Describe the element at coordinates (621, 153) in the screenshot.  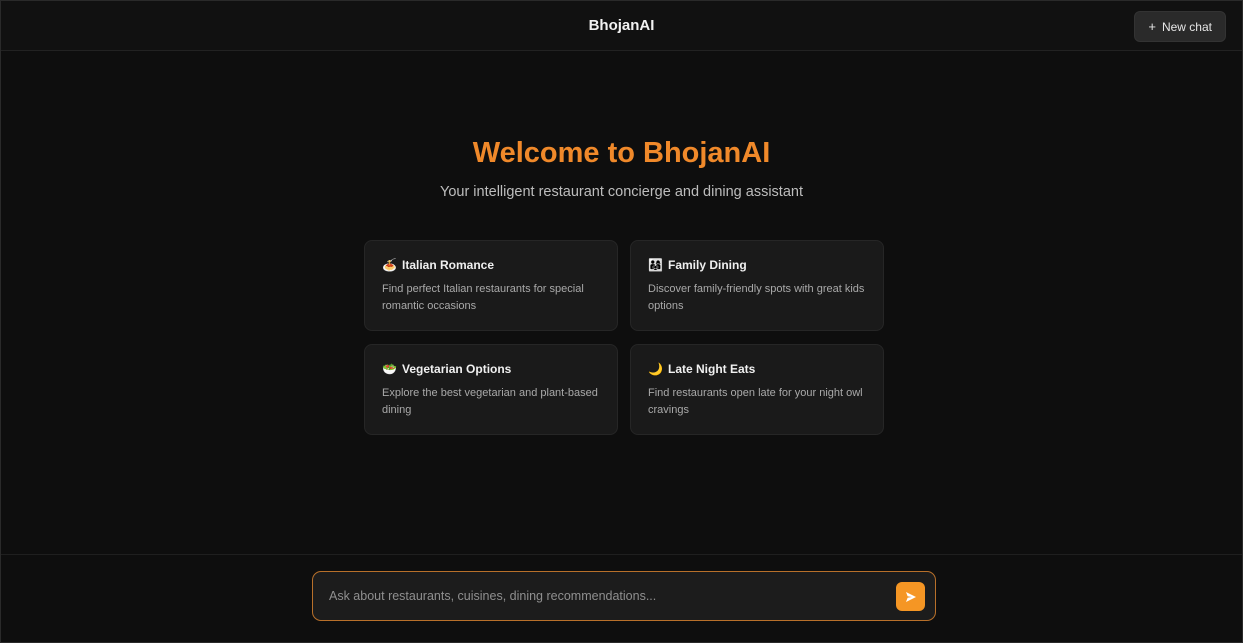
I see `welcome-title: Welcome to BhojanAI` at that location.